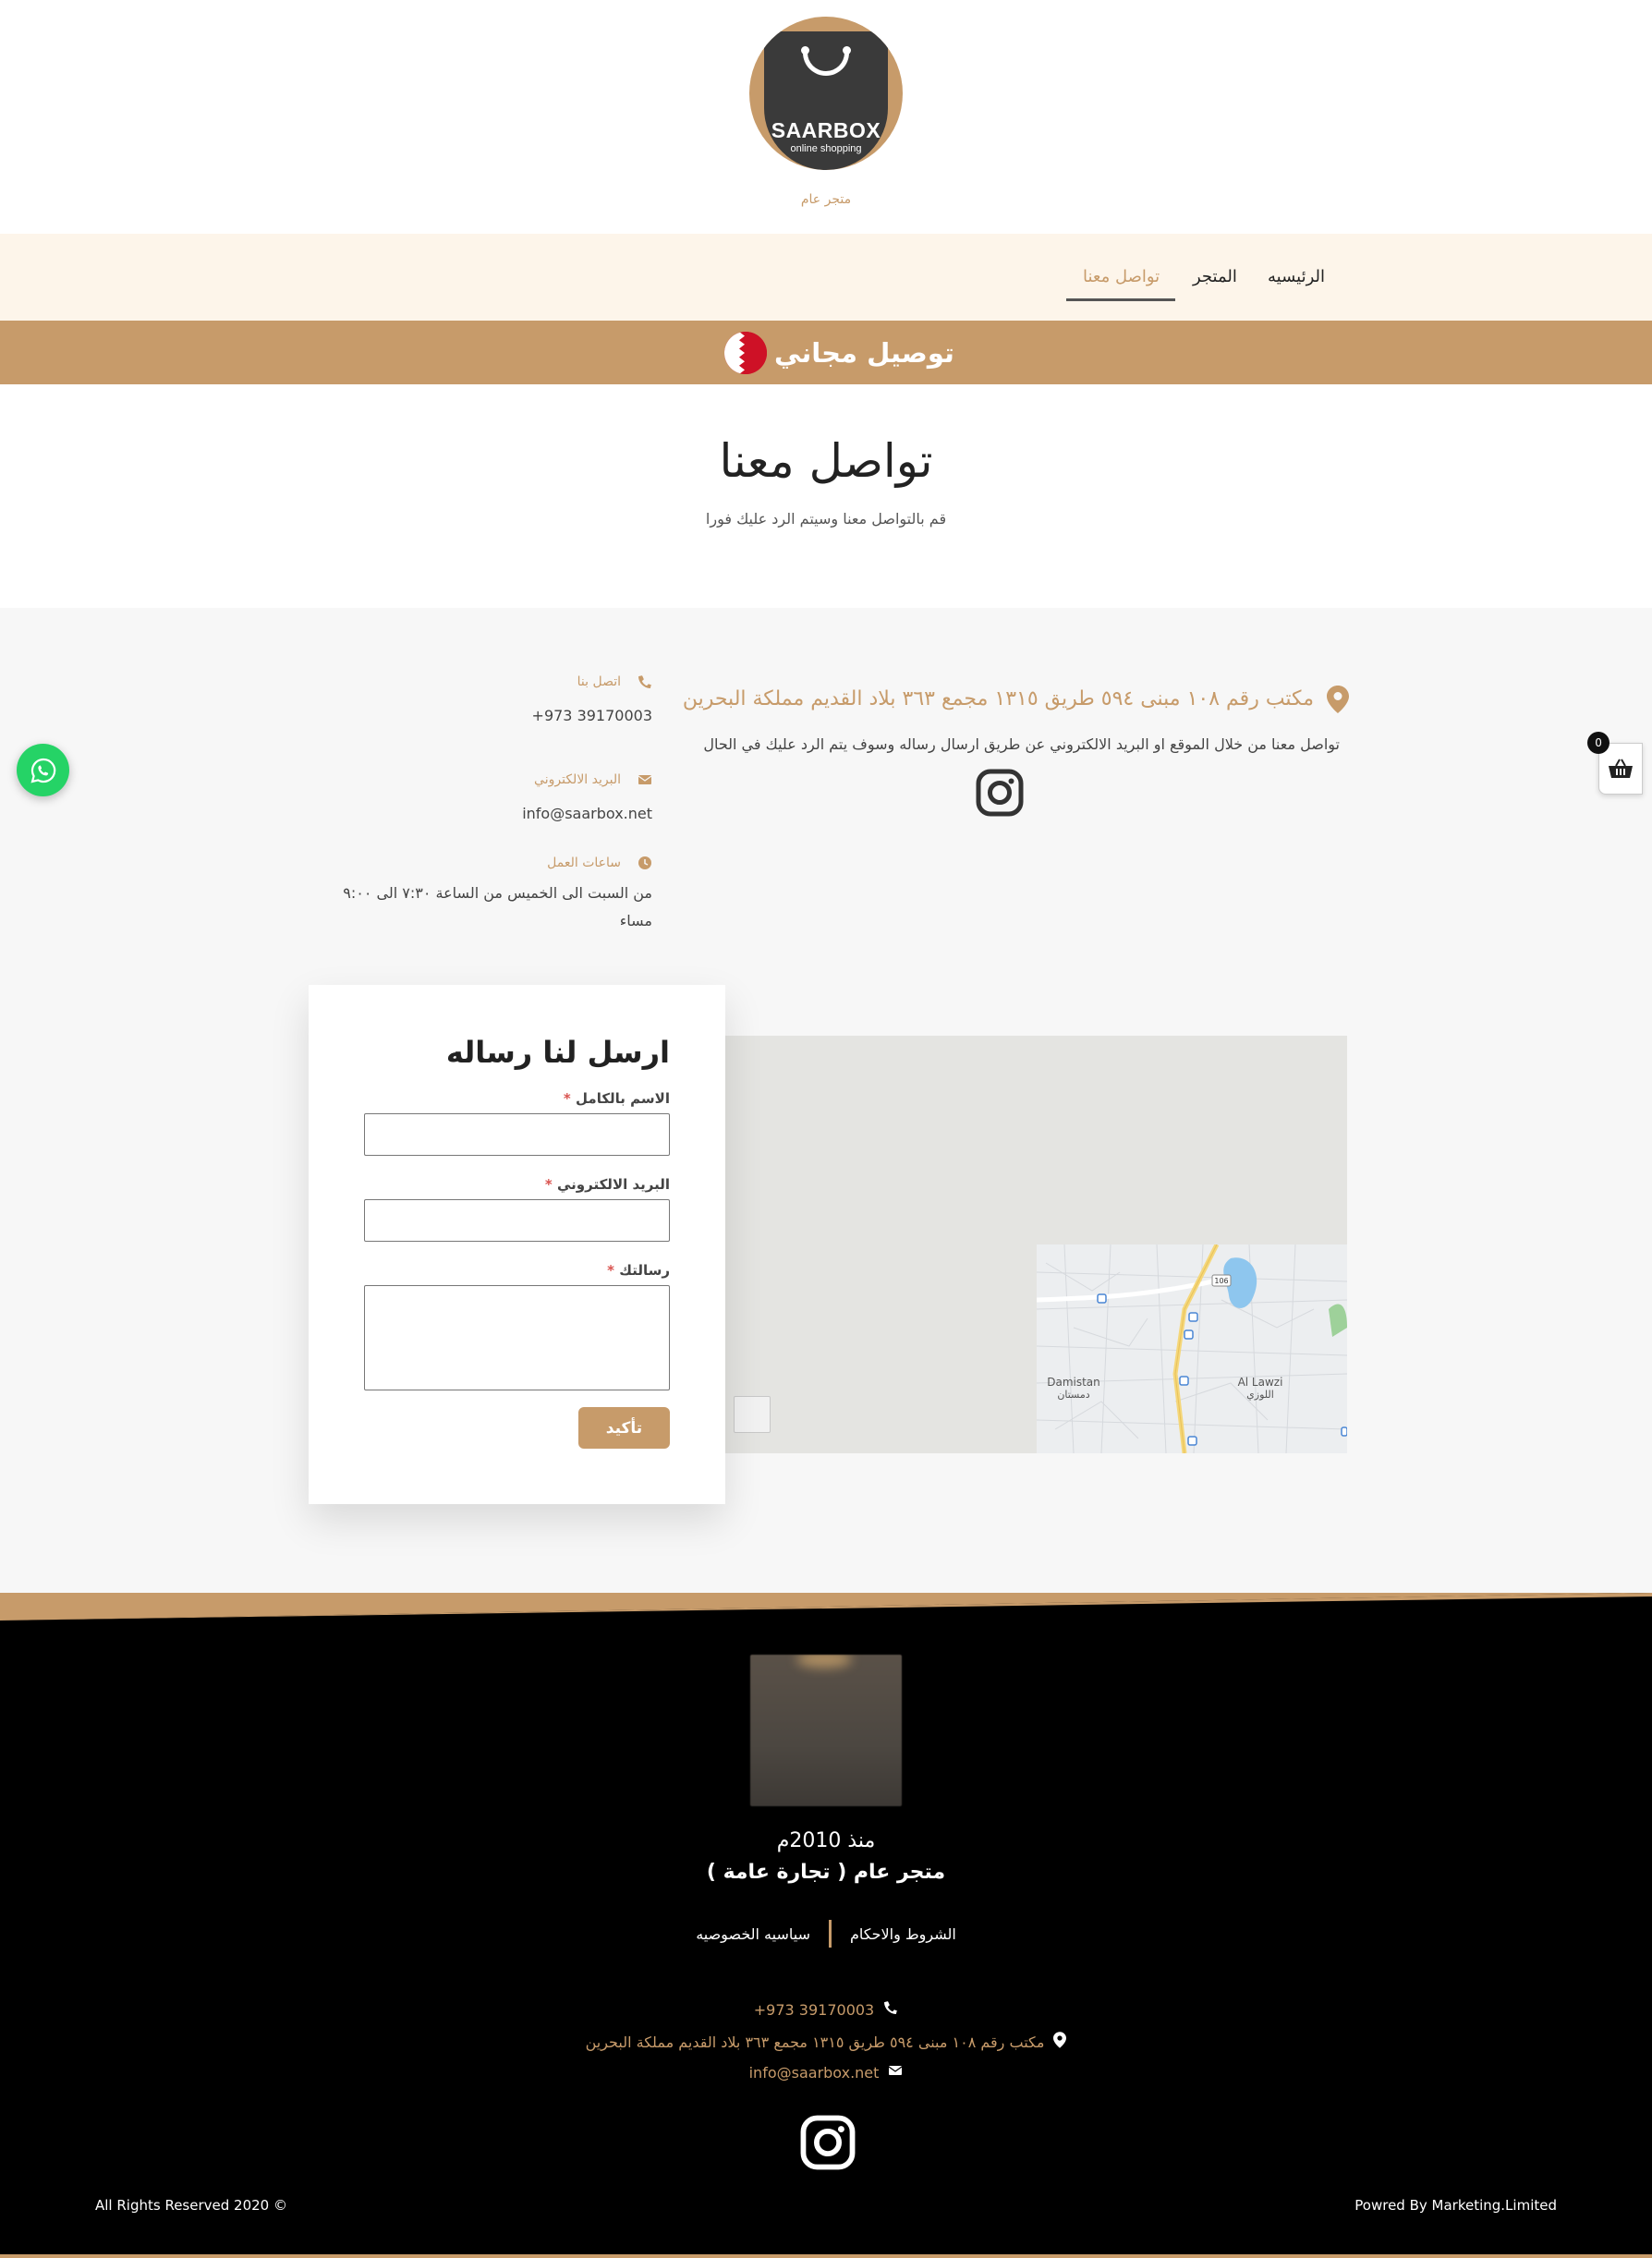  I want to click on whatsapp-icon, so click(42, 770).